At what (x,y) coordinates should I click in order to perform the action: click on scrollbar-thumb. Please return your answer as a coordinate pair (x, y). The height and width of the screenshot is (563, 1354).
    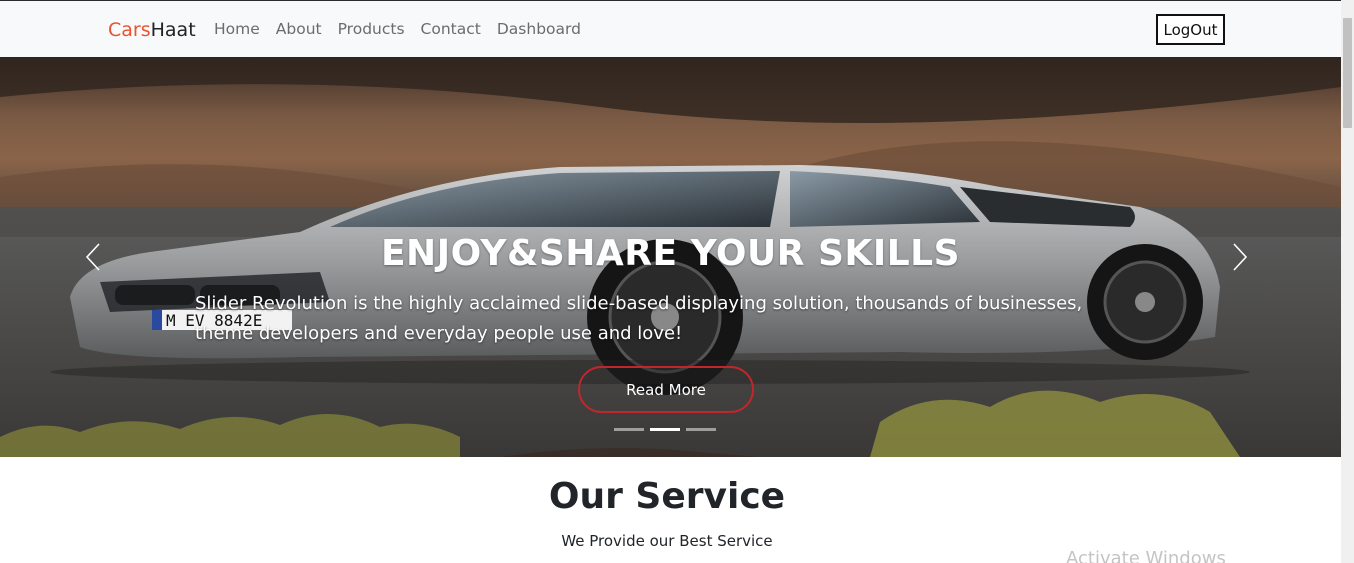
    Looking at the image, I should click on (1347, 73).